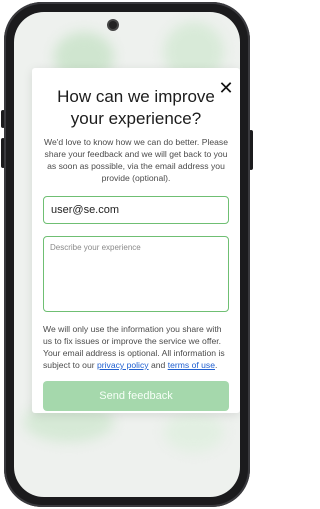 The height and width of the screenshot is (509, 320). What do you see at coordinates (216, 365) in the screenshot?
I see `disclaimer-period: .` at bounding box center [216, 365].